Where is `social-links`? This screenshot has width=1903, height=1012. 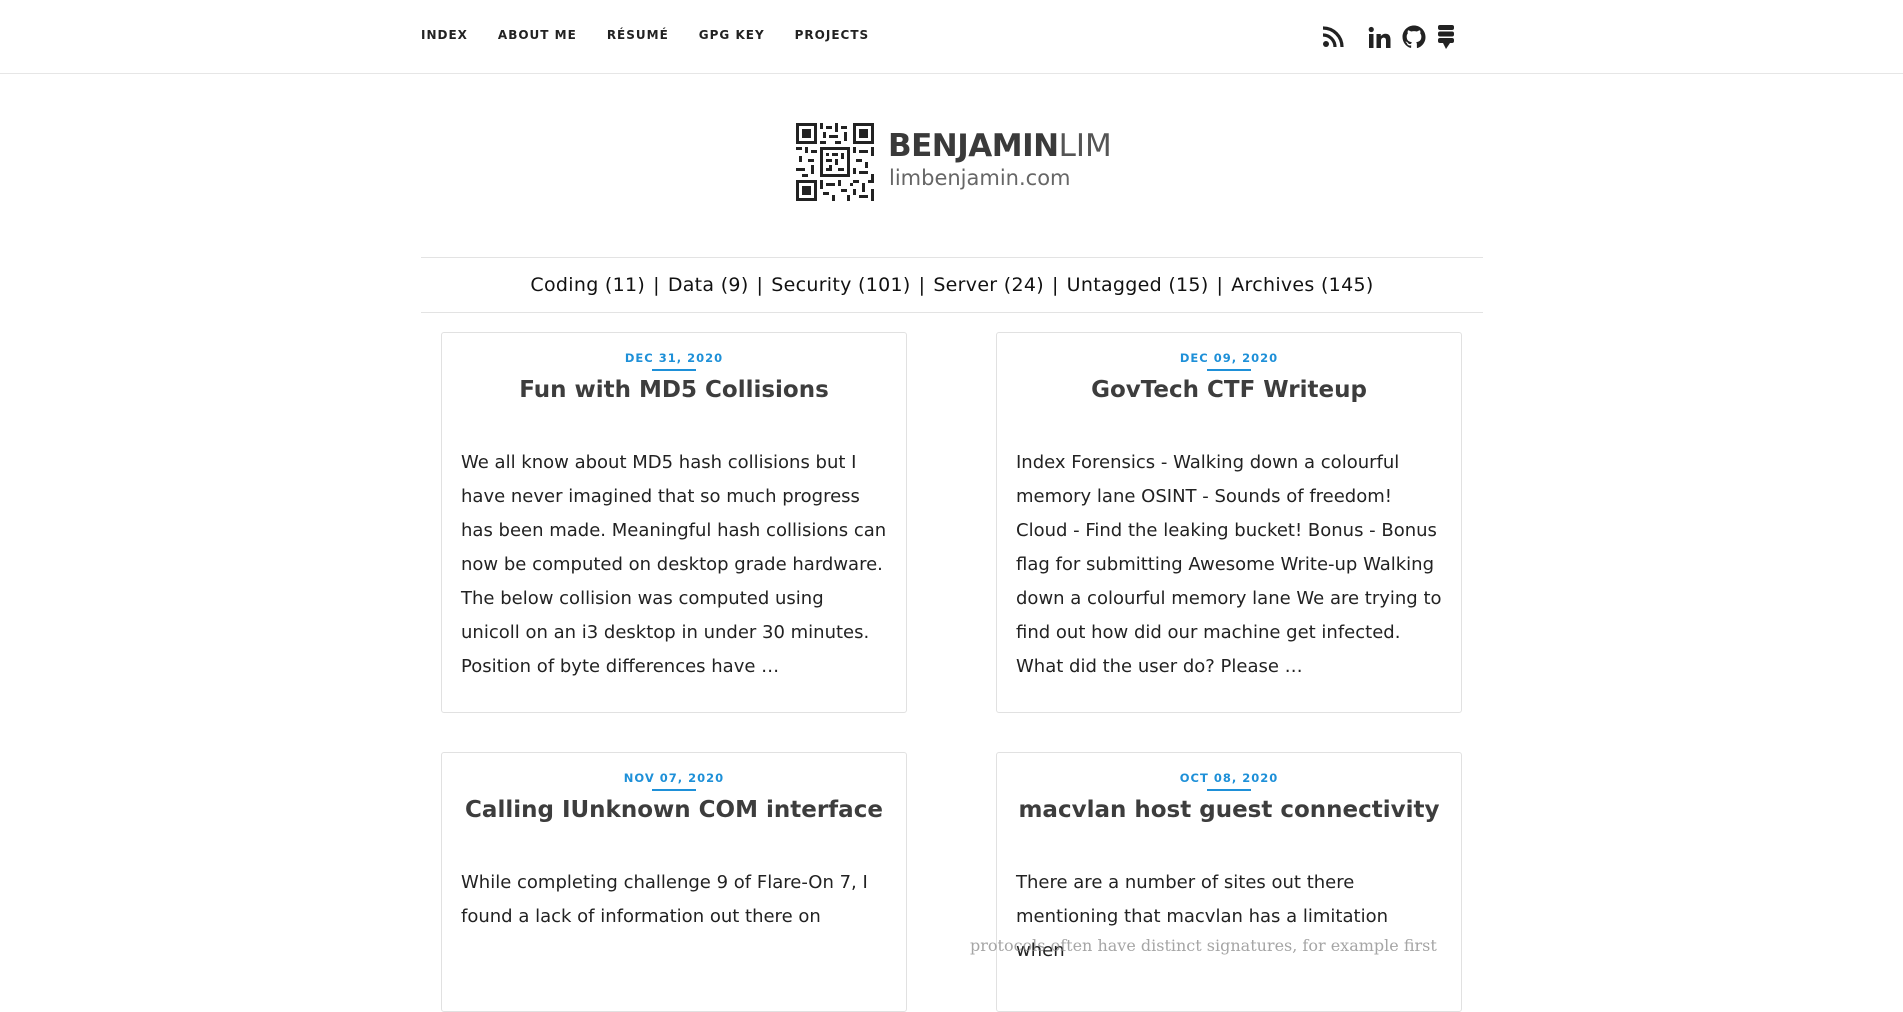
social-links is located at coordinates (1389, 37).